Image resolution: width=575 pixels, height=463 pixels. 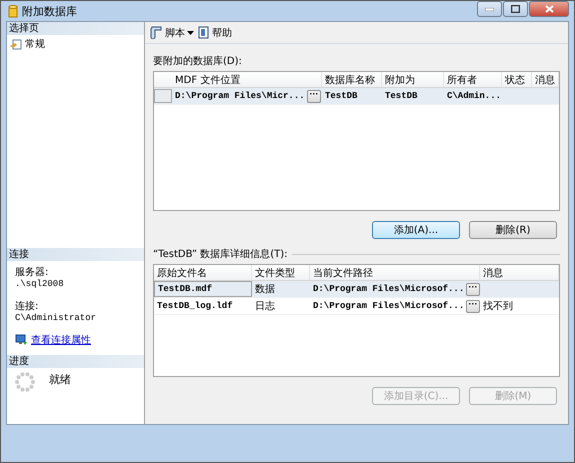 What do you see at coordinates (513, 230) in the screenshot?
I see `button: 删除(R)` at bounding box center [513, 230].